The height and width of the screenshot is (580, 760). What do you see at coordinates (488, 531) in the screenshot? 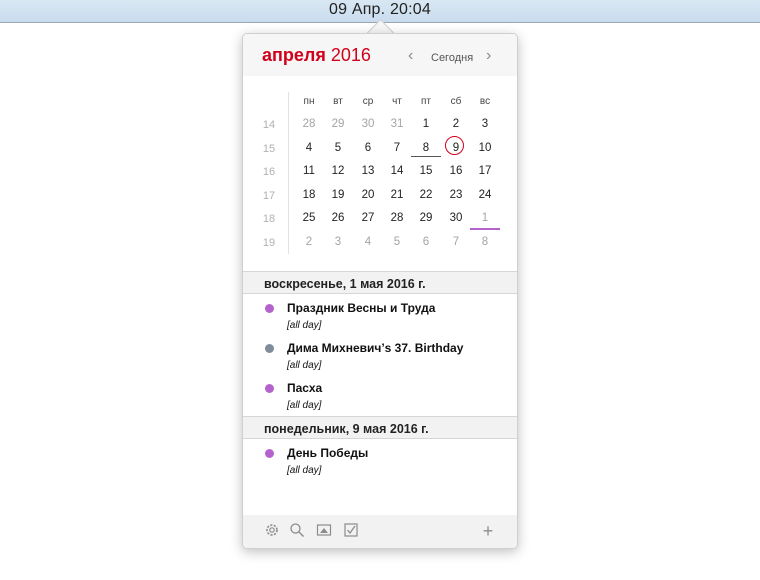
I see `plus-icon: +` at bounding box center [488, 531].